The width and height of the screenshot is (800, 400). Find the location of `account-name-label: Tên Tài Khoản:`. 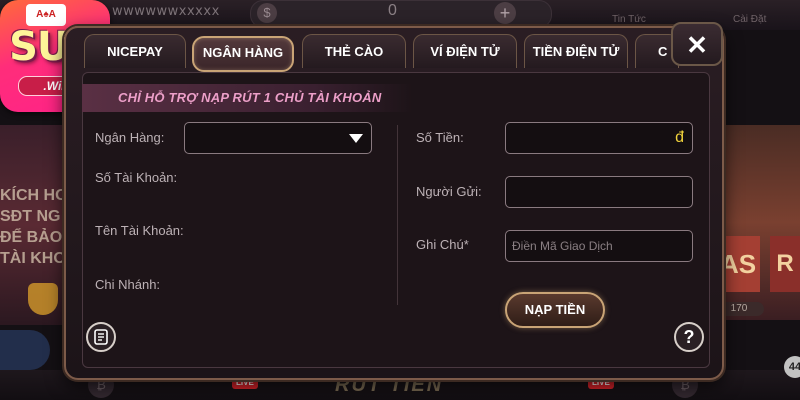

account-name-label: Tên Tài Khoản: is located at coordinates (139, 230).